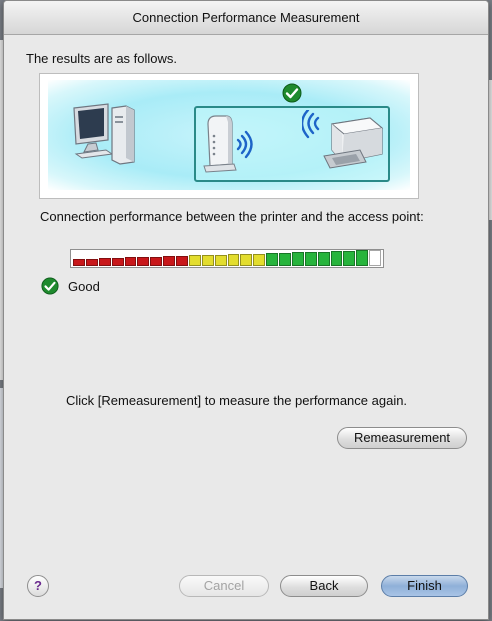 This screenshot has width=492, height=621. I want to click on window-title: Connection Performance Measurement, so click(246, 17).